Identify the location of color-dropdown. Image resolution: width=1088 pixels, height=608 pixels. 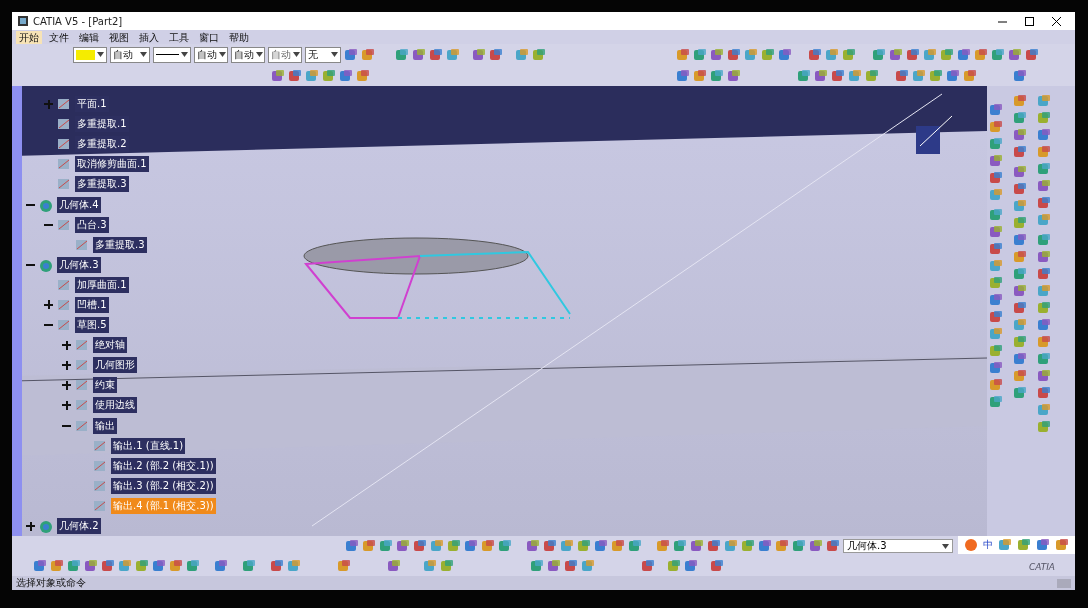
(90, 54).